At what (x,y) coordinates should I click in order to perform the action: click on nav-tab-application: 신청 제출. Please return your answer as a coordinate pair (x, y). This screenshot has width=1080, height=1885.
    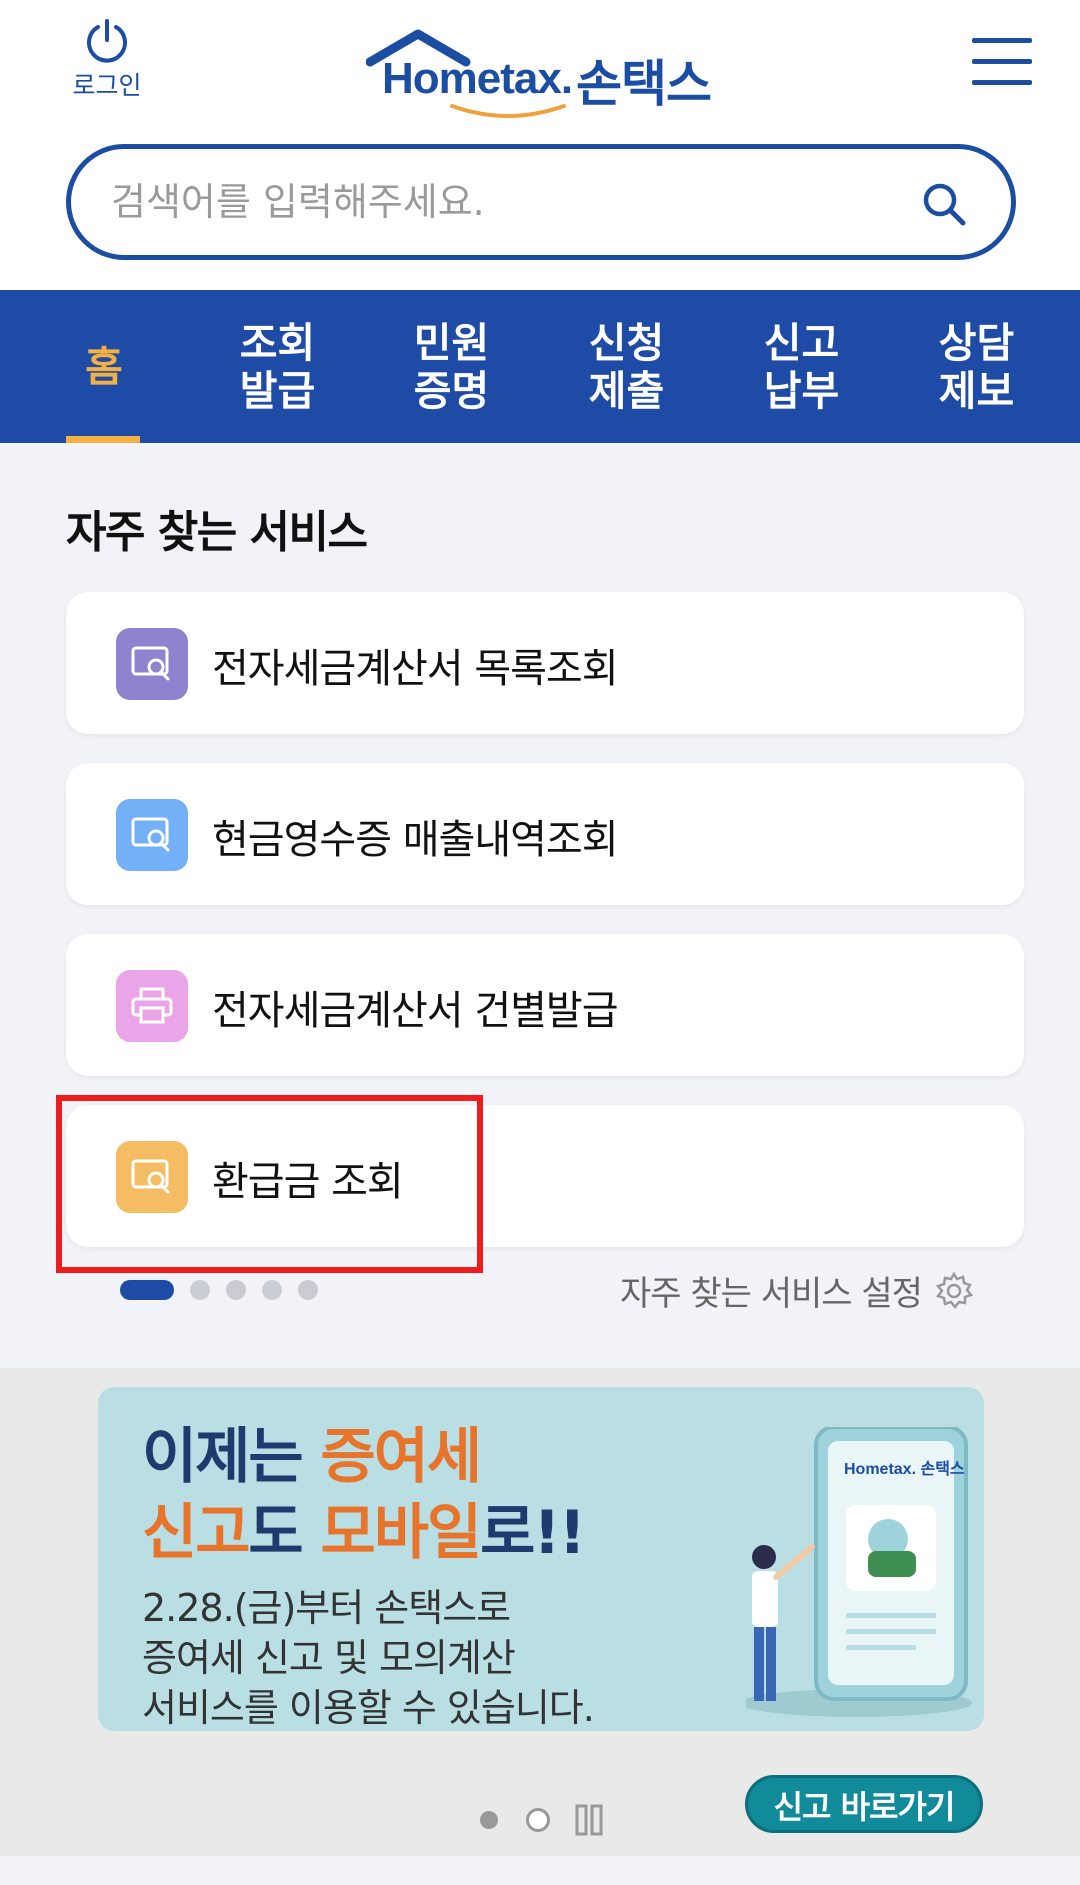
    Looking at the image, I should click on (626, 366).